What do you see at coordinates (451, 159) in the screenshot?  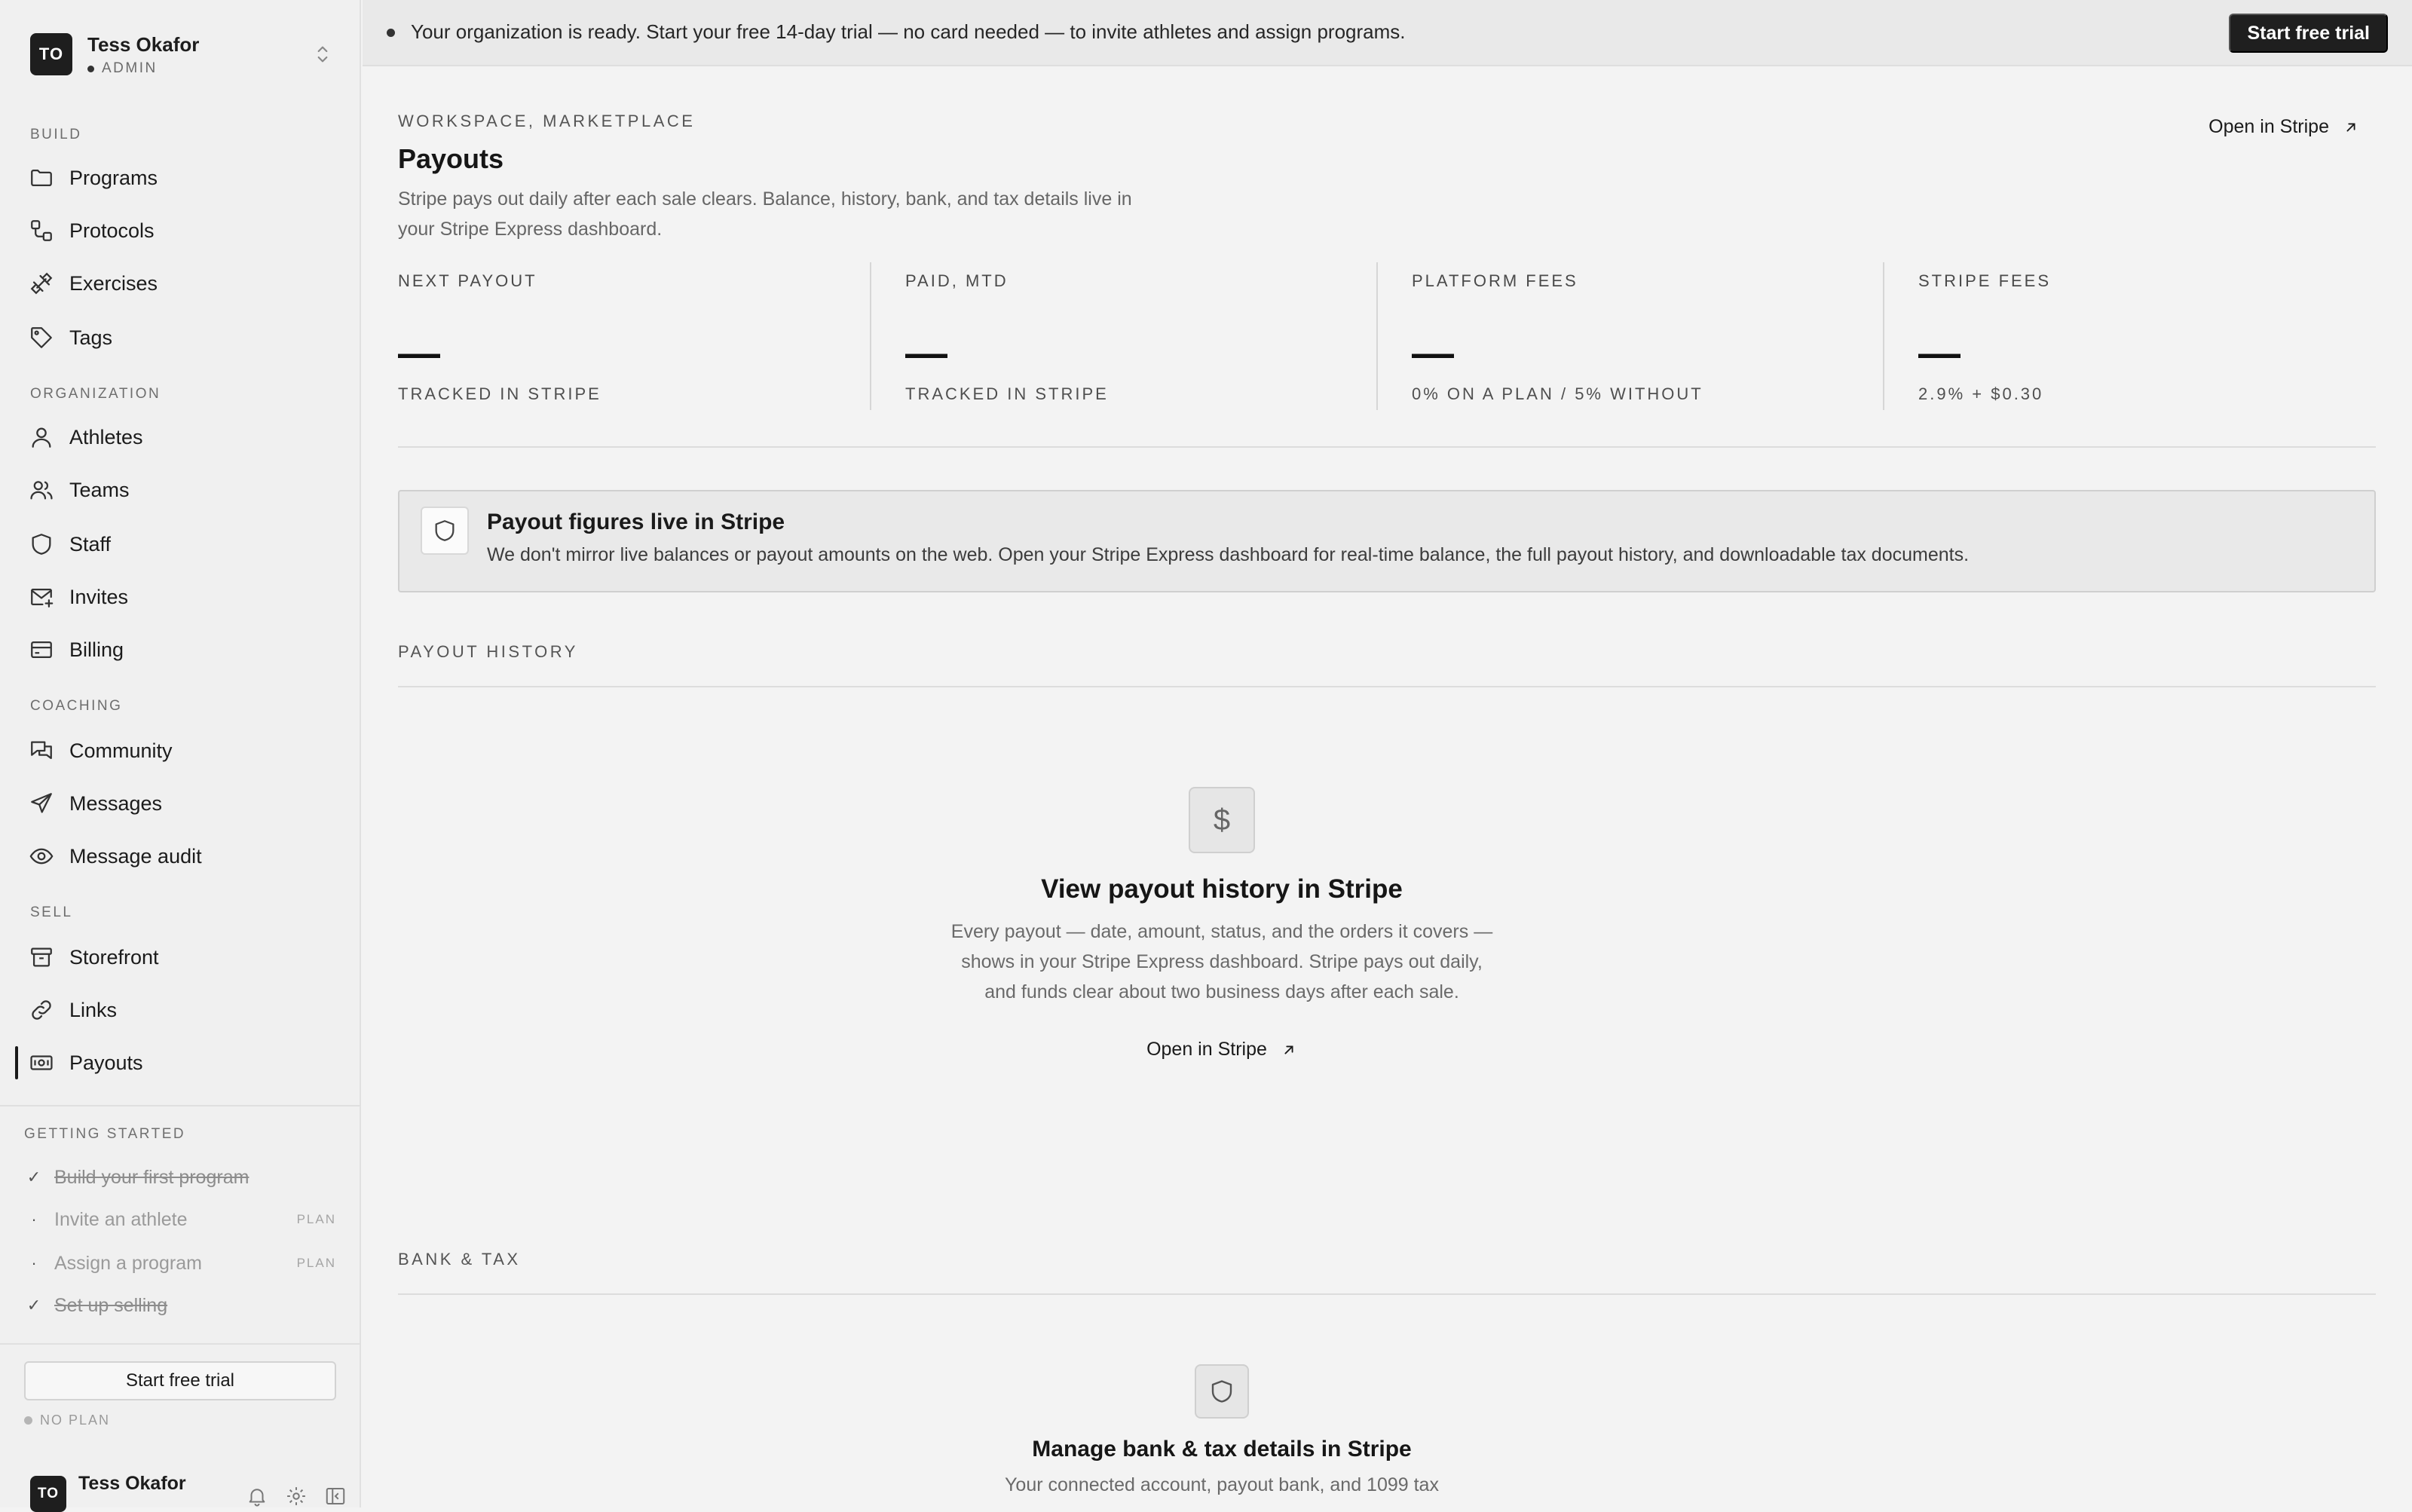 I see `page-title: Payouts` at bounding box center [451, 159].